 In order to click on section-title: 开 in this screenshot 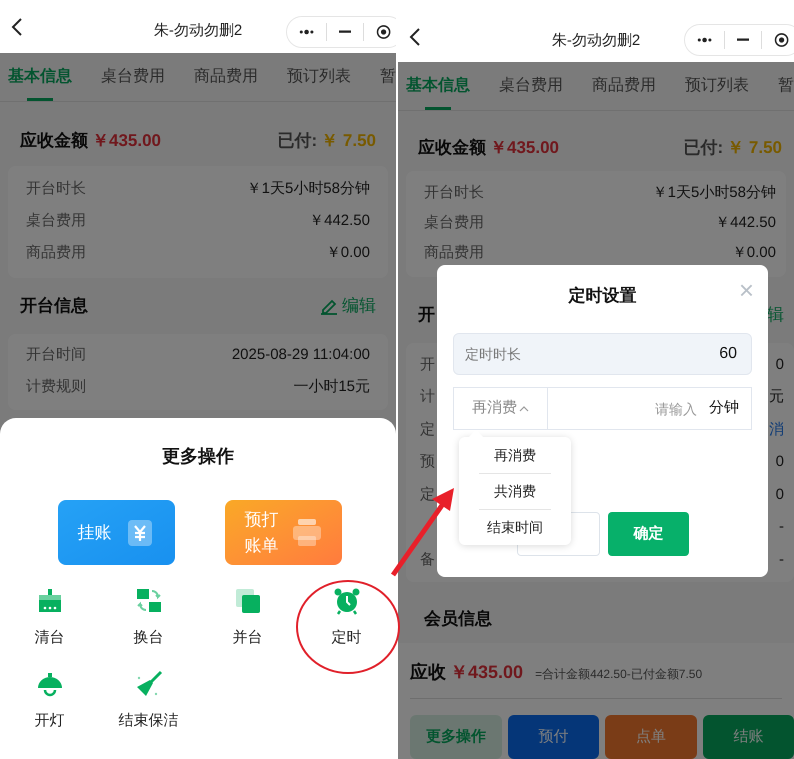, I will do `click(426, 315)`.